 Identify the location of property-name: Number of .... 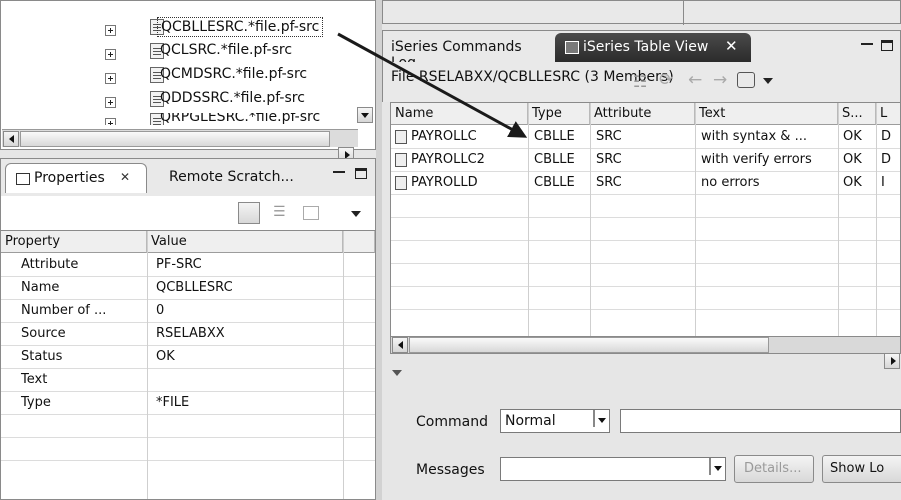
(64, 310).